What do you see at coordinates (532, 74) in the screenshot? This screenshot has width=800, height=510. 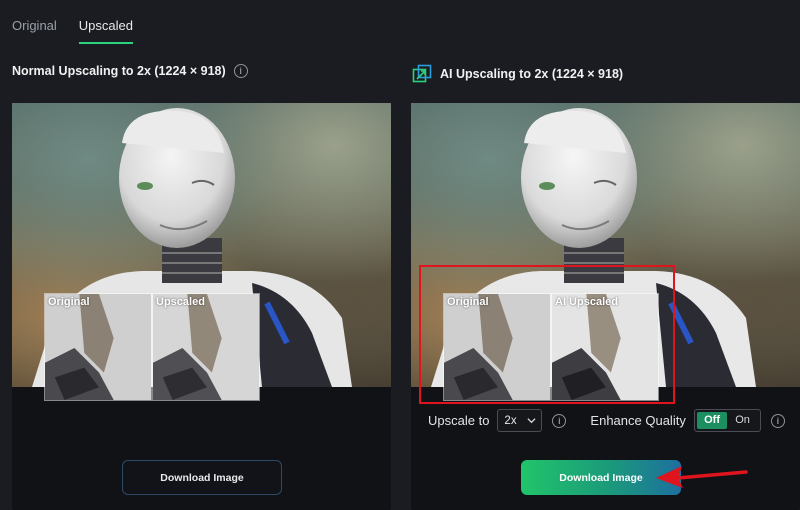 I see `ai-upscaling-title: AI Upscaling to 2x (1224 × 918)` at bounding box center [532, 74].